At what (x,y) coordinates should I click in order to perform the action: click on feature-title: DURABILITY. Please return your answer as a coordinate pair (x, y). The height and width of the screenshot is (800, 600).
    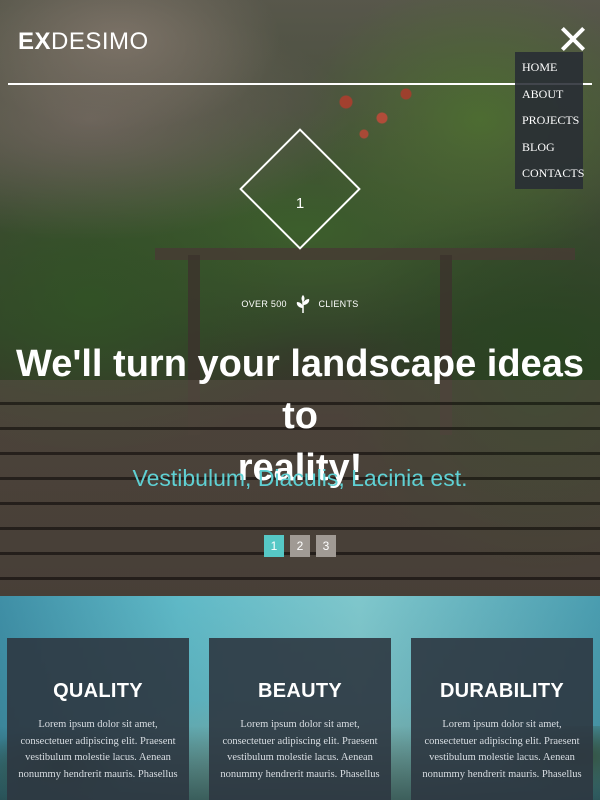
    Looking at the image, I should click on (502, 691).